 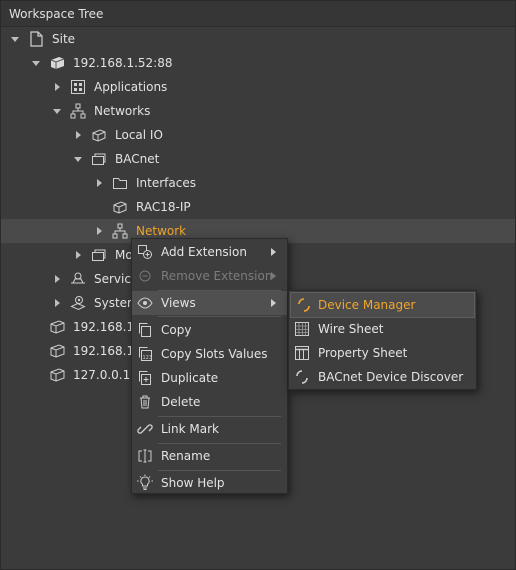 What do you see at coordinates (204, 252) in the screenshot?
I see `menu-item-label: Add Extension` at bounding box center [204, 252].